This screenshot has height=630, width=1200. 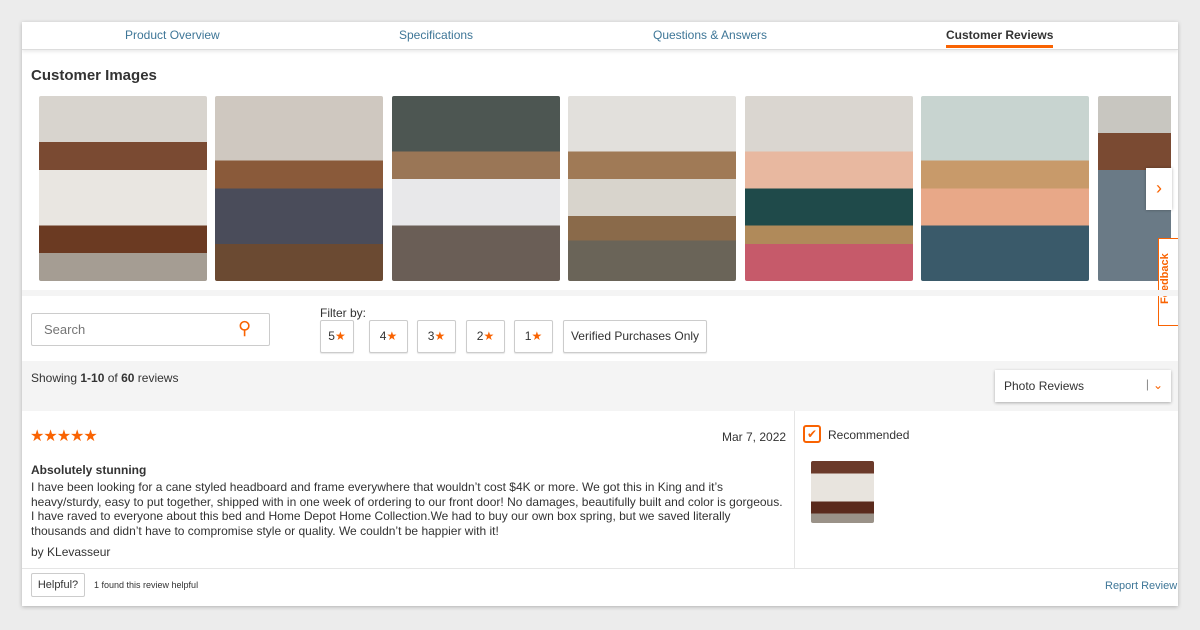 I want to click on review-title: Absolutely stunning, so click(x=89, y=470).